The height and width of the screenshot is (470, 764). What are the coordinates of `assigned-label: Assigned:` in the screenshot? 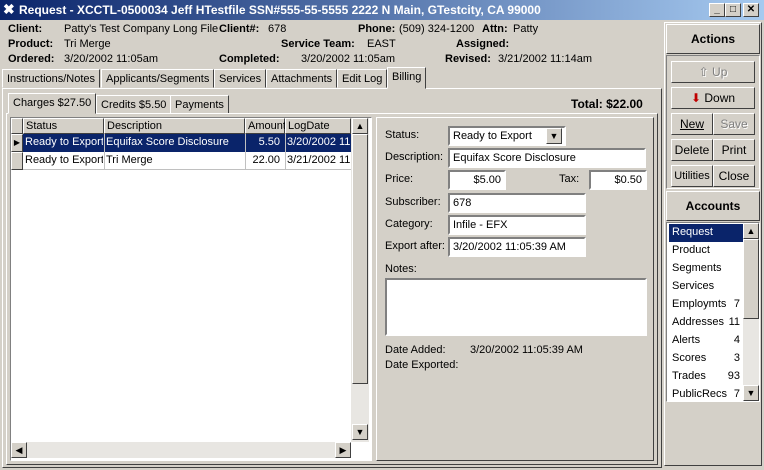 It's located at (483, 44).